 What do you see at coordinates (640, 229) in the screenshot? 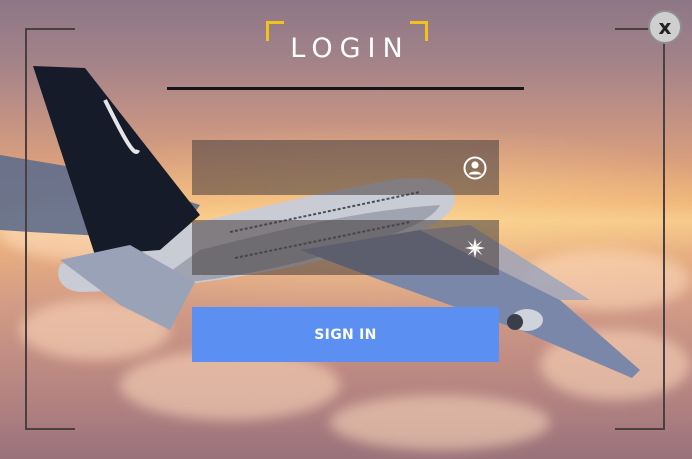
I see `frame-right-bracket` at bounding box center [640, 229].